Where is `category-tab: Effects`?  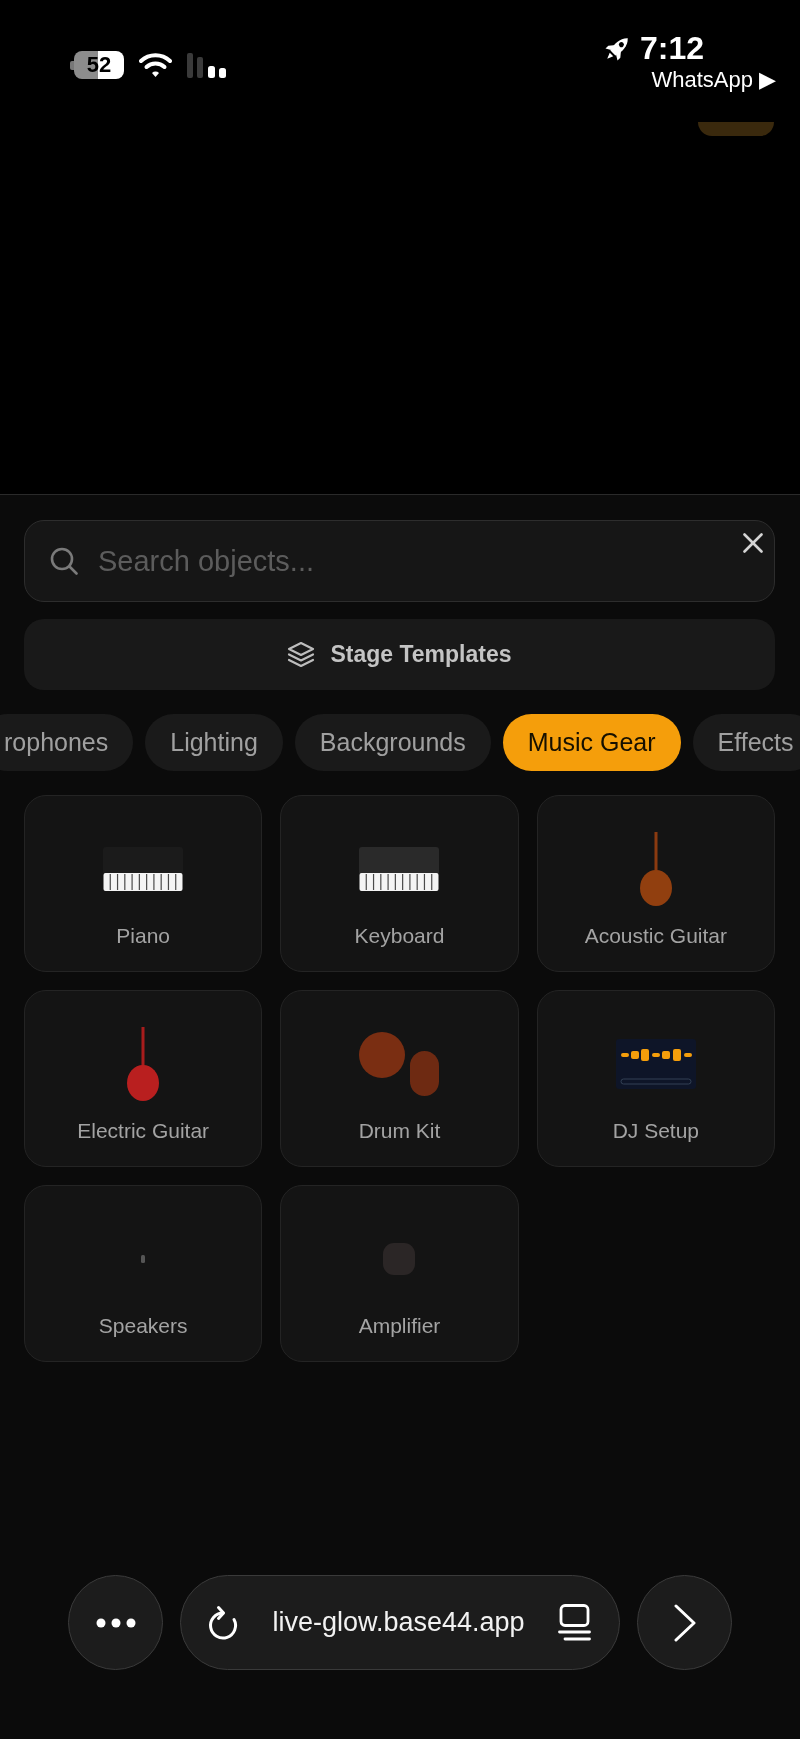
category-tab: Effects is located at coordinates (746, 742).